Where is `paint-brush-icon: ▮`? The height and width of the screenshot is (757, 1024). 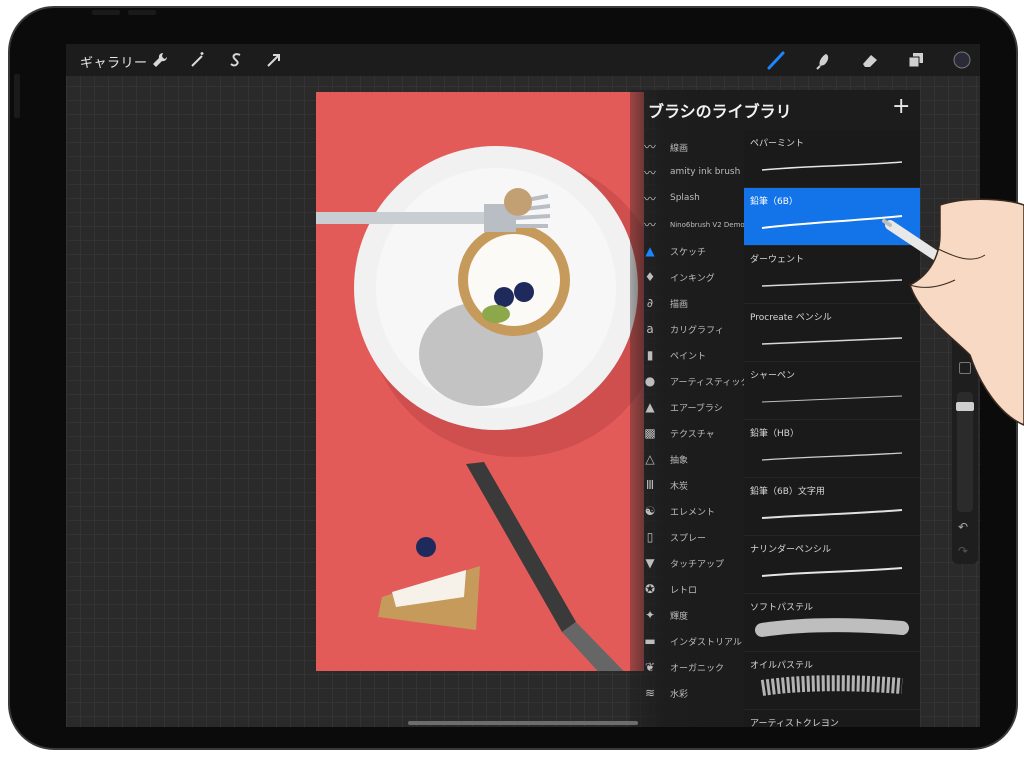
paint-brush-icon: ▮ is located at coordinates (650, 355).